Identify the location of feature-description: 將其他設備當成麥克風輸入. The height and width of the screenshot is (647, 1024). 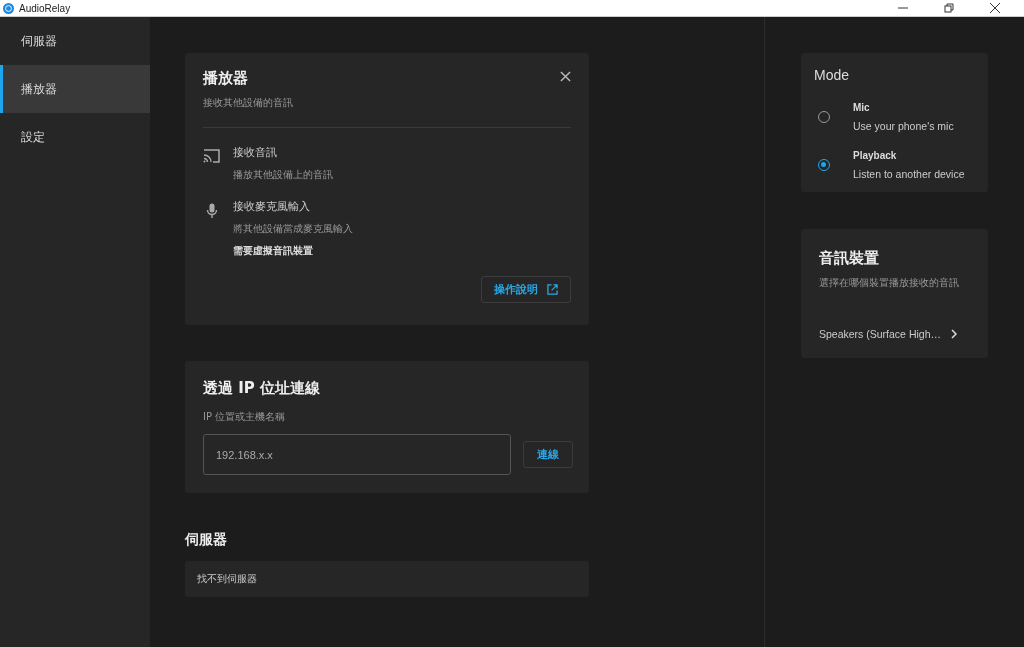
(293, 229).